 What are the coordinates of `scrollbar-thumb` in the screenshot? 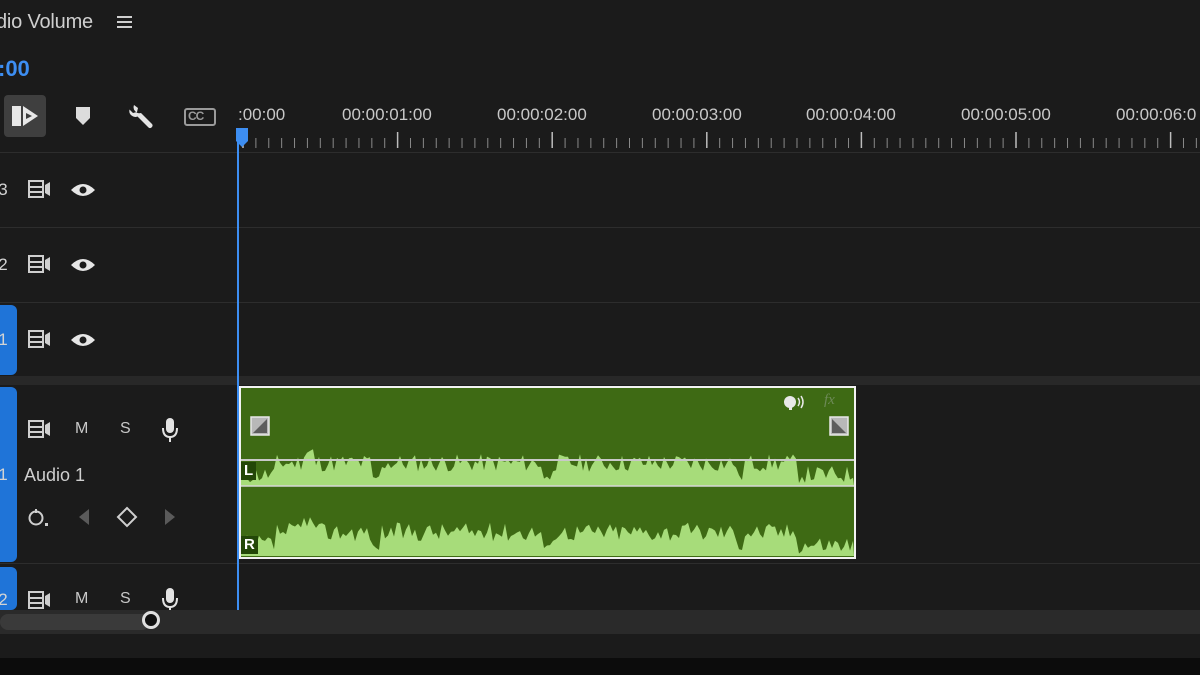 It's located at (75, 622).